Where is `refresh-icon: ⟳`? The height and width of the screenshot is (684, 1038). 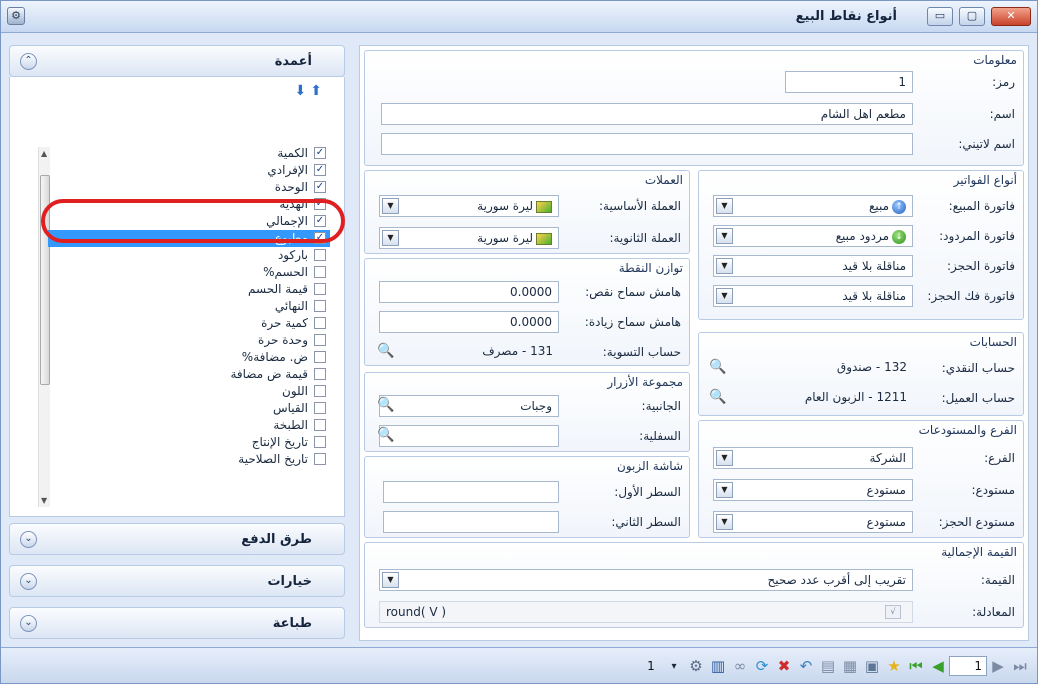
refresh-icon: ⟳ is located at coordinates (762, 666).